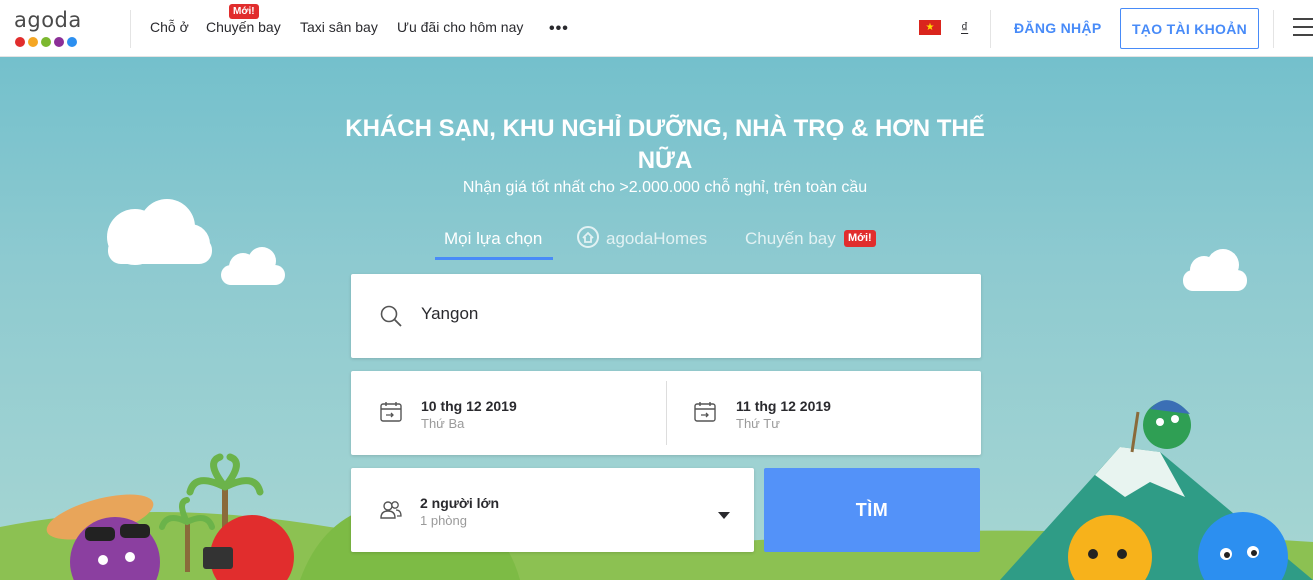 This screenshot has height=580, width=1313. Describe the element at coordinates (1303, 28) in the screenshot. I see `hamburger-menu-icon` at that location.